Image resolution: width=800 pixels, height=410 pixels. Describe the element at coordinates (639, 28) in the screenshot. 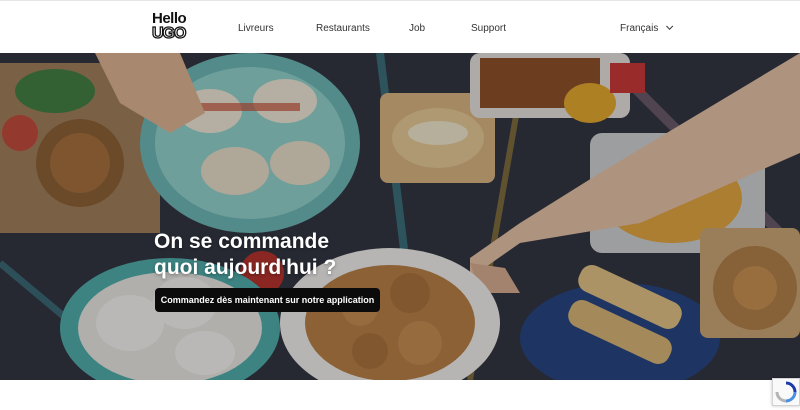

I see `language-label: Français` at that location.